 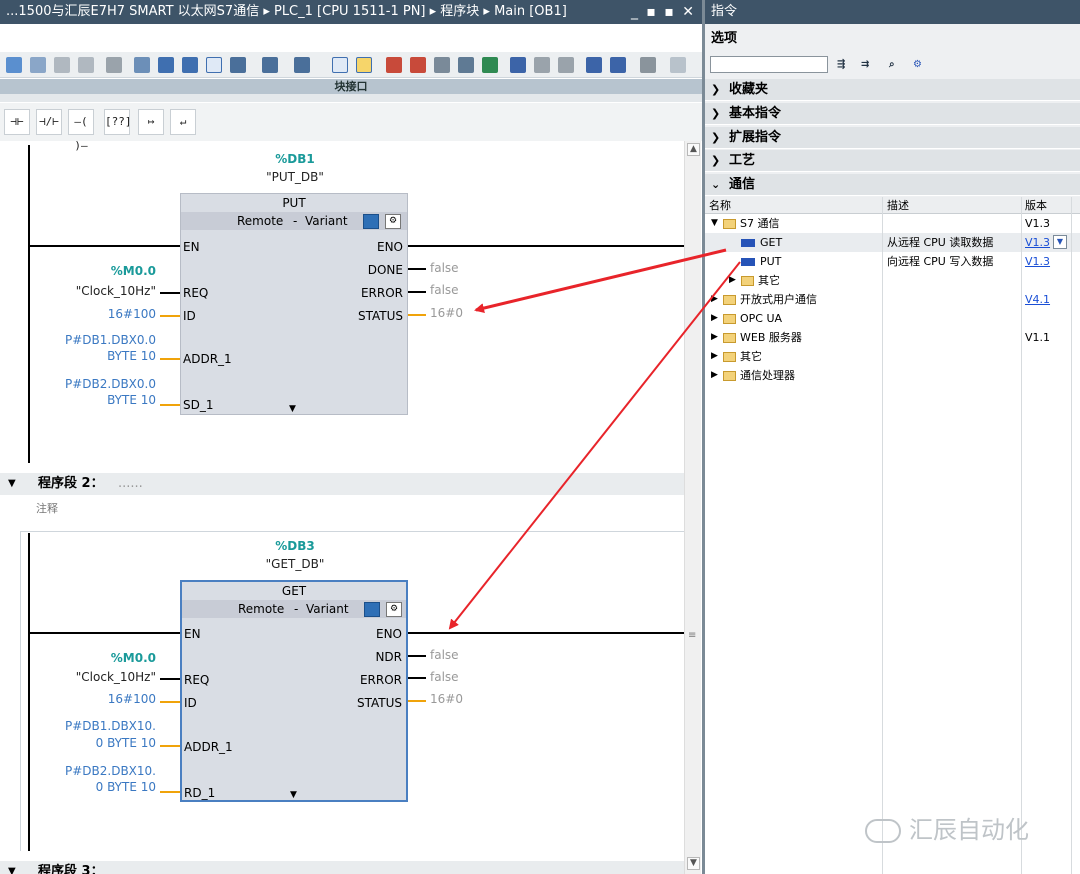 What do you see at coordinates (394, 65) in the screenshot?
I see `monitoring-icon` at bounding box center [394, 65].